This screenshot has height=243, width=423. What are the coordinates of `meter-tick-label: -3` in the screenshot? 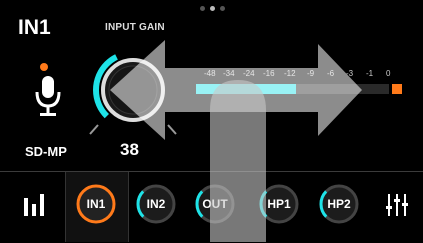 It's located at (350, 73).